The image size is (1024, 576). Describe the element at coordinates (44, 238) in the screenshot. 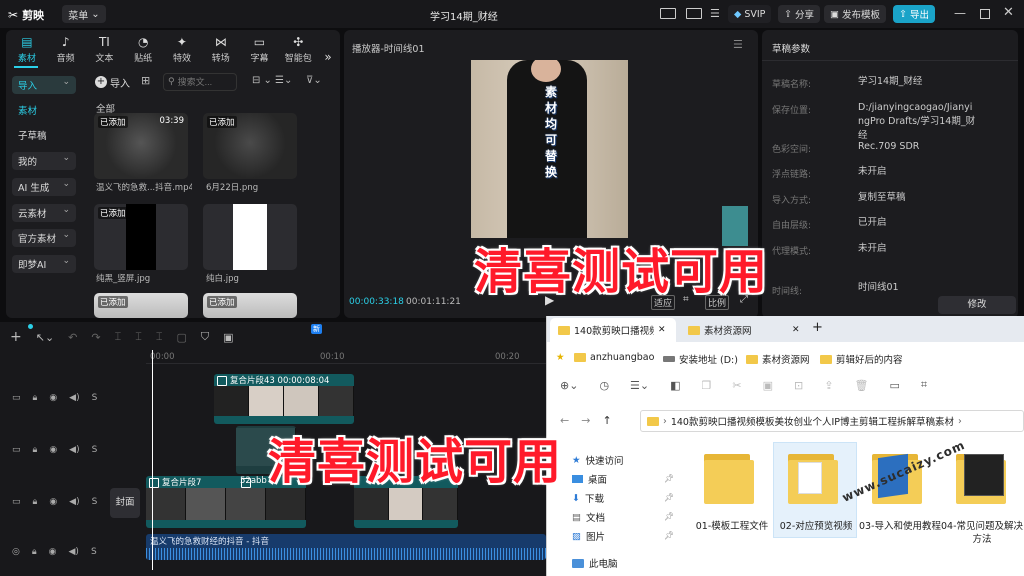

I see `sidebar-item-official: 官方素材` at that location.